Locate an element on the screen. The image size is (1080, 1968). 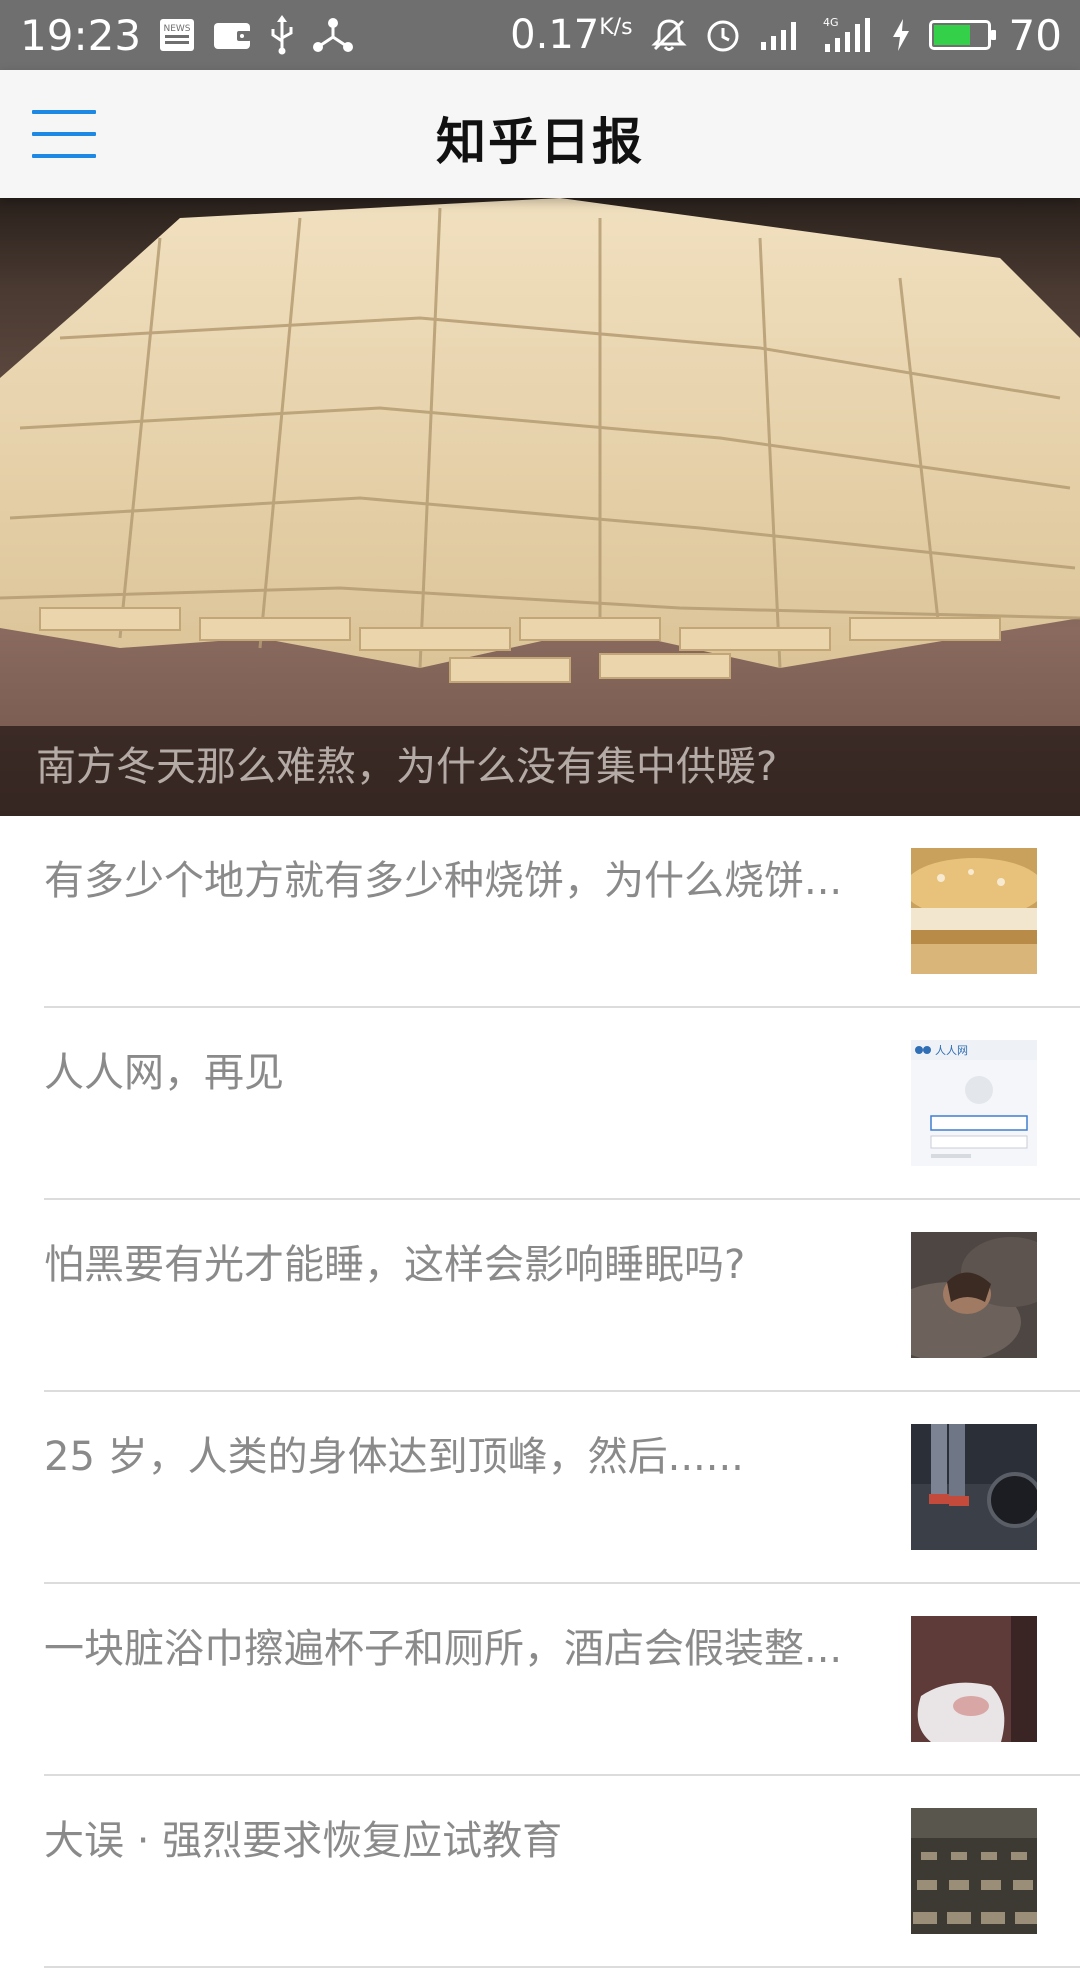
app-title: 知乎日报 is located at coordinates (540, 142).